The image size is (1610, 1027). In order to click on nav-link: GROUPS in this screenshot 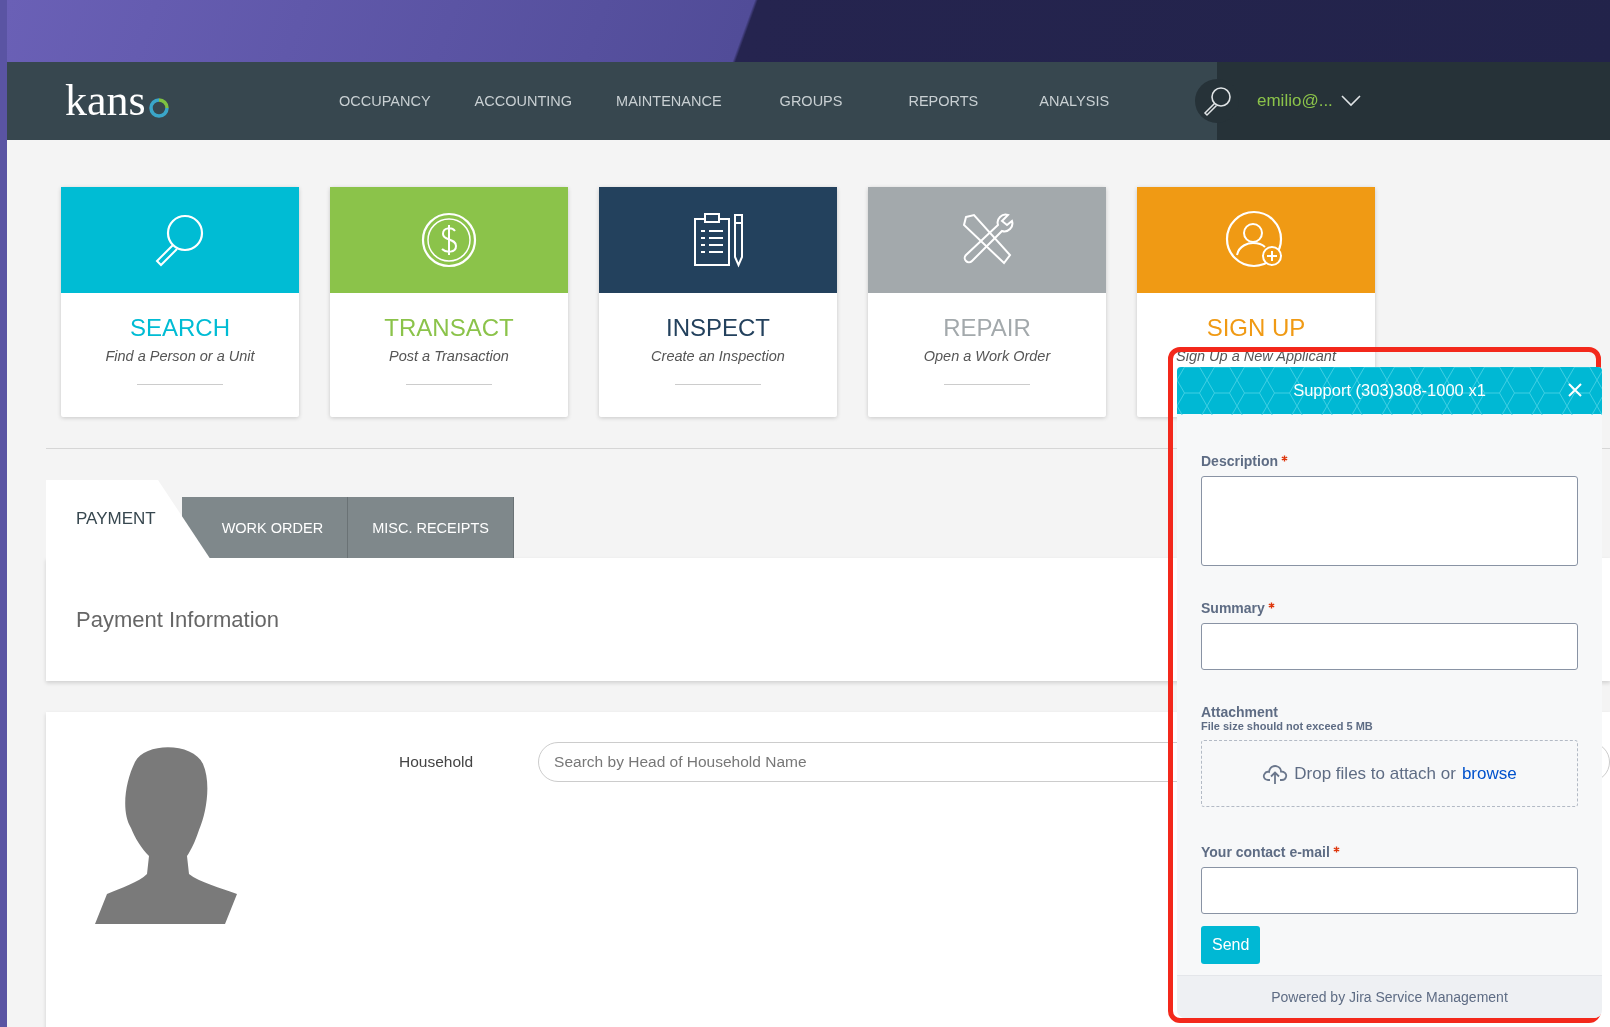, I will do `click(811, 101)`.